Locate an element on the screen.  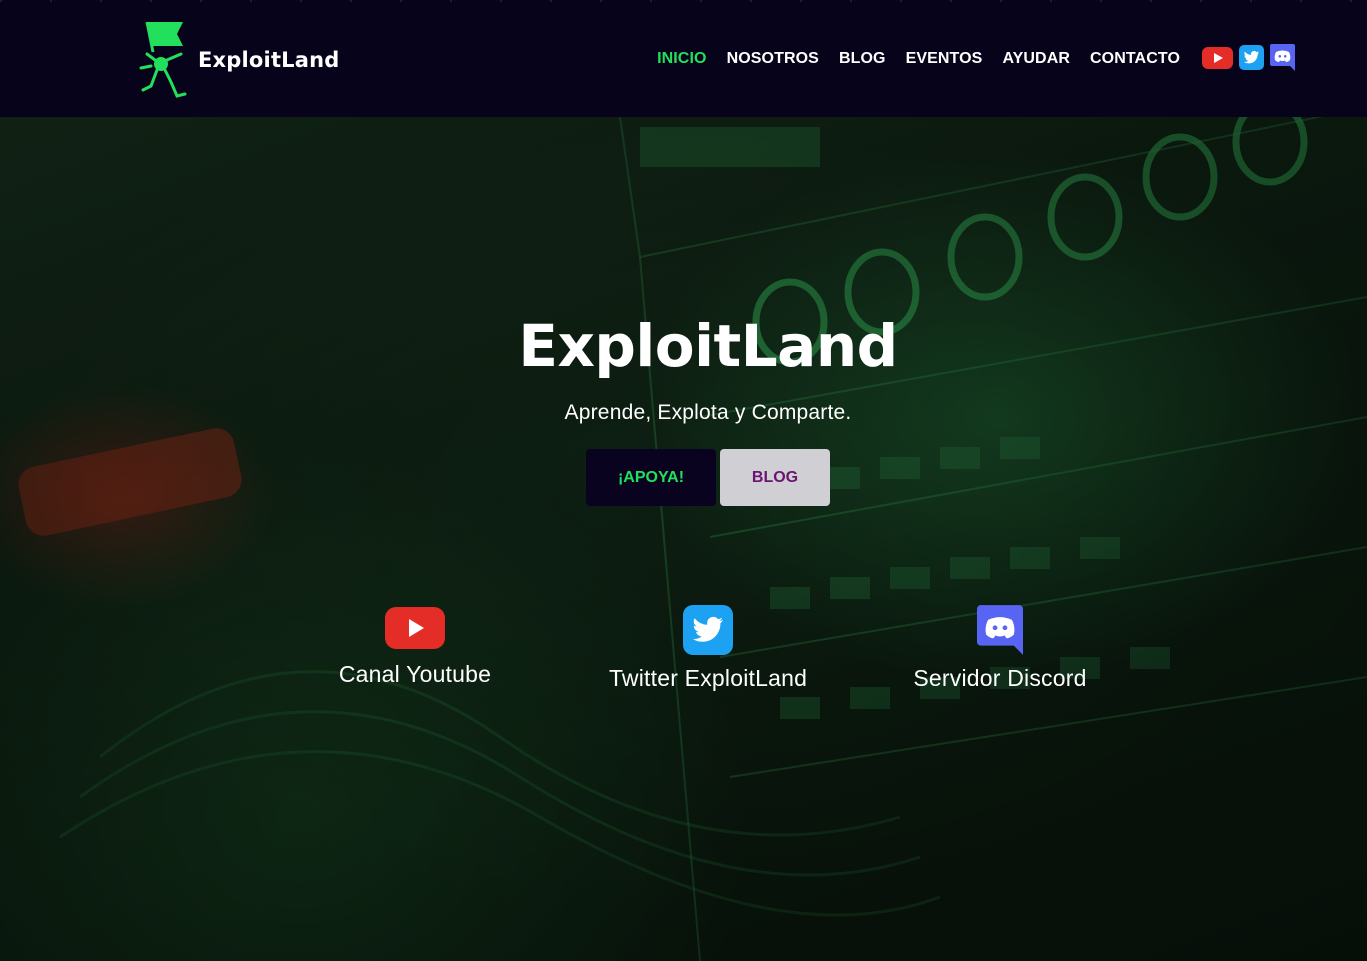
youtube-channel-label: Canal Youtube is located at coordinates (415, 674).